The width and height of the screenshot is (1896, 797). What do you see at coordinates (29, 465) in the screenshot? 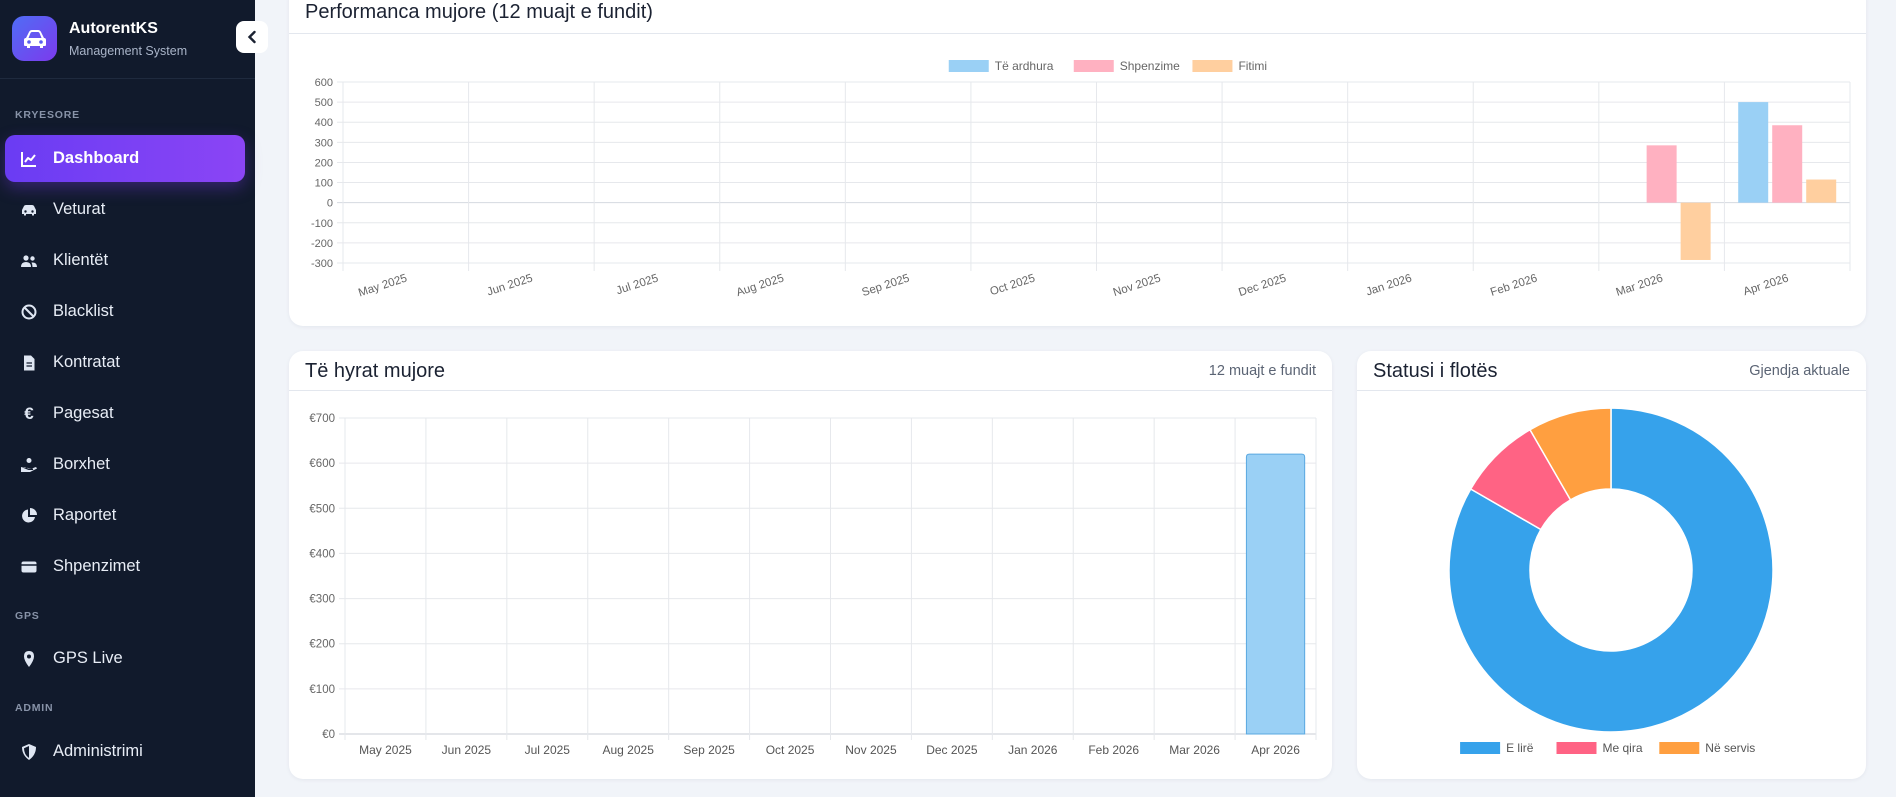
I see `hand-coin-icon` at bounding box center [29, 465].